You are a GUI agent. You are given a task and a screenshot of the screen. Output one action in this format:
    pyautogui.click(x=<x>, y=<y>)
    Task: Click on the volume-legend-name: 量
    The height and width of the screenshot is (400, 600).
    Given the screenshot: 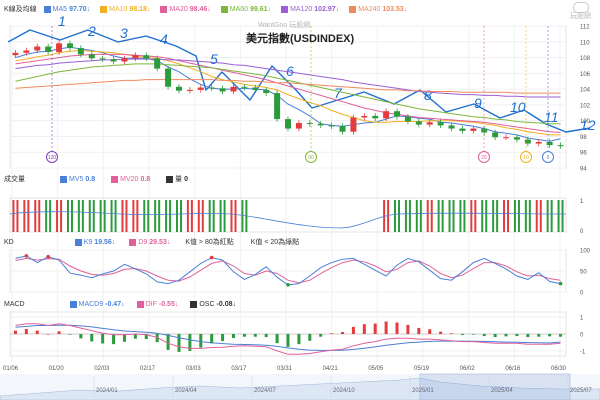 What is the action you would take?
    pyautogui.click(x=179, y=179)
    